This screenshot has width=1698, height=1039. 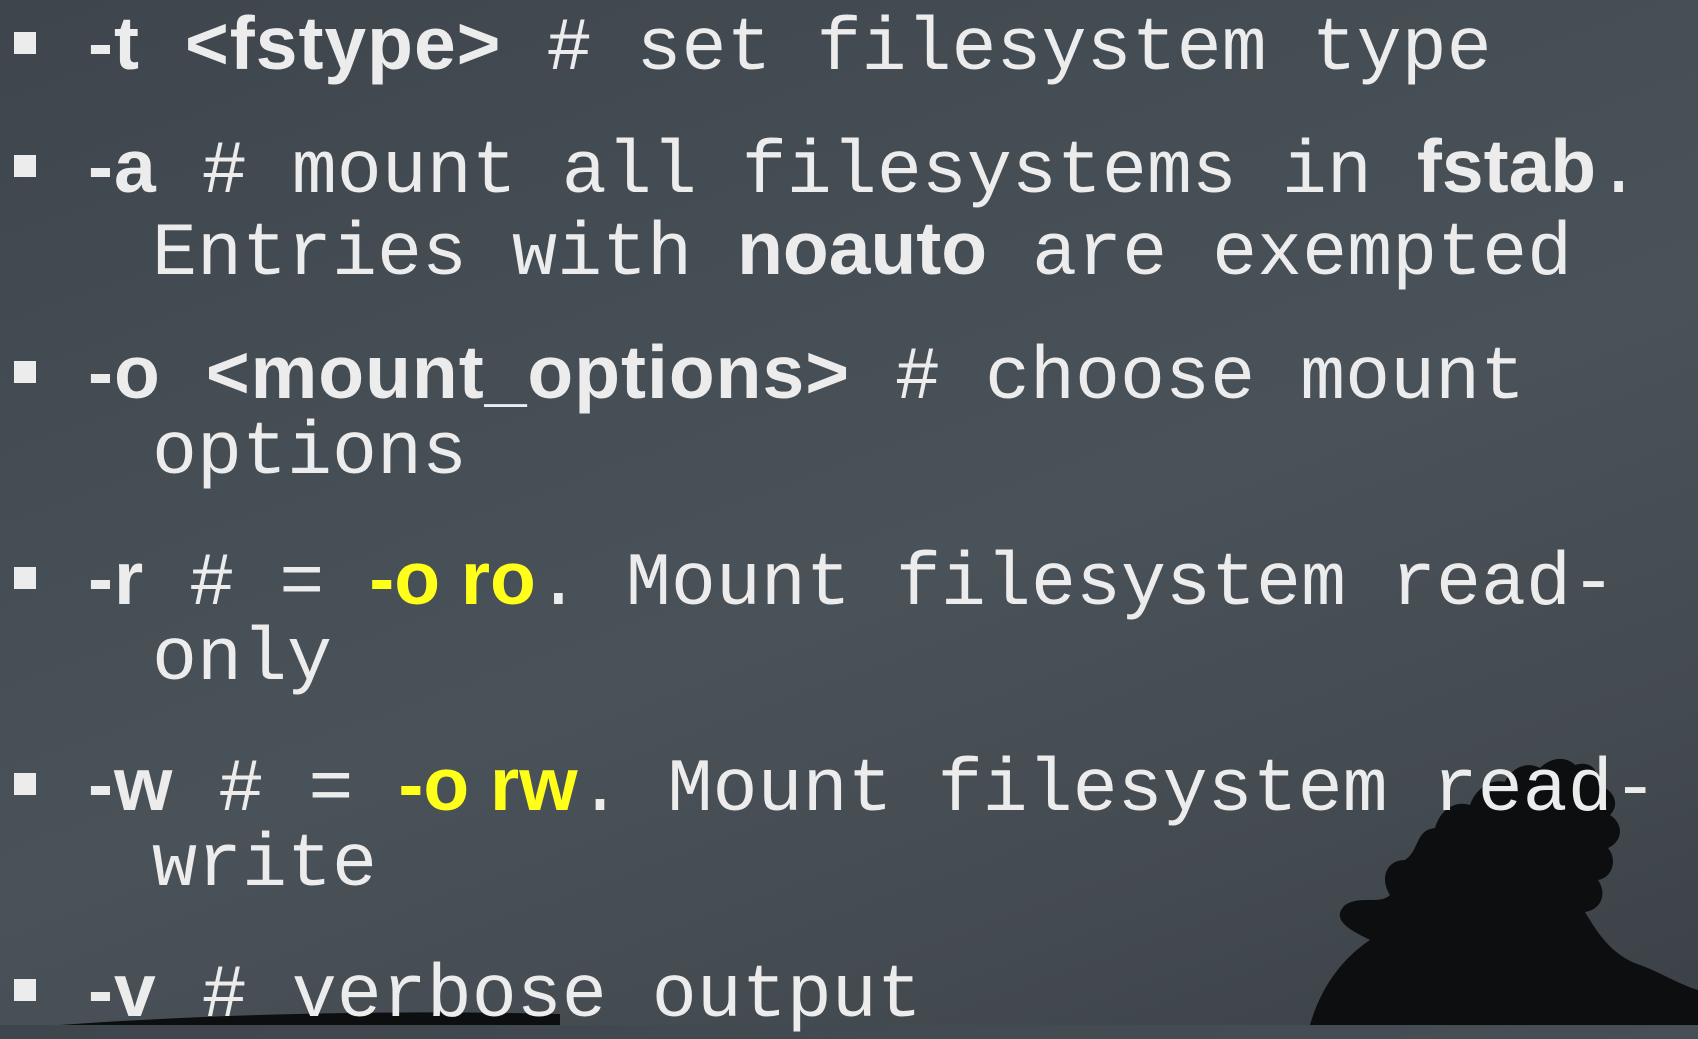 What do you see at coordinates (888, 375) in the screenshot?
I see `bullet-text: -o <mount_options> # choose mount` at bounding box center [888, 375].